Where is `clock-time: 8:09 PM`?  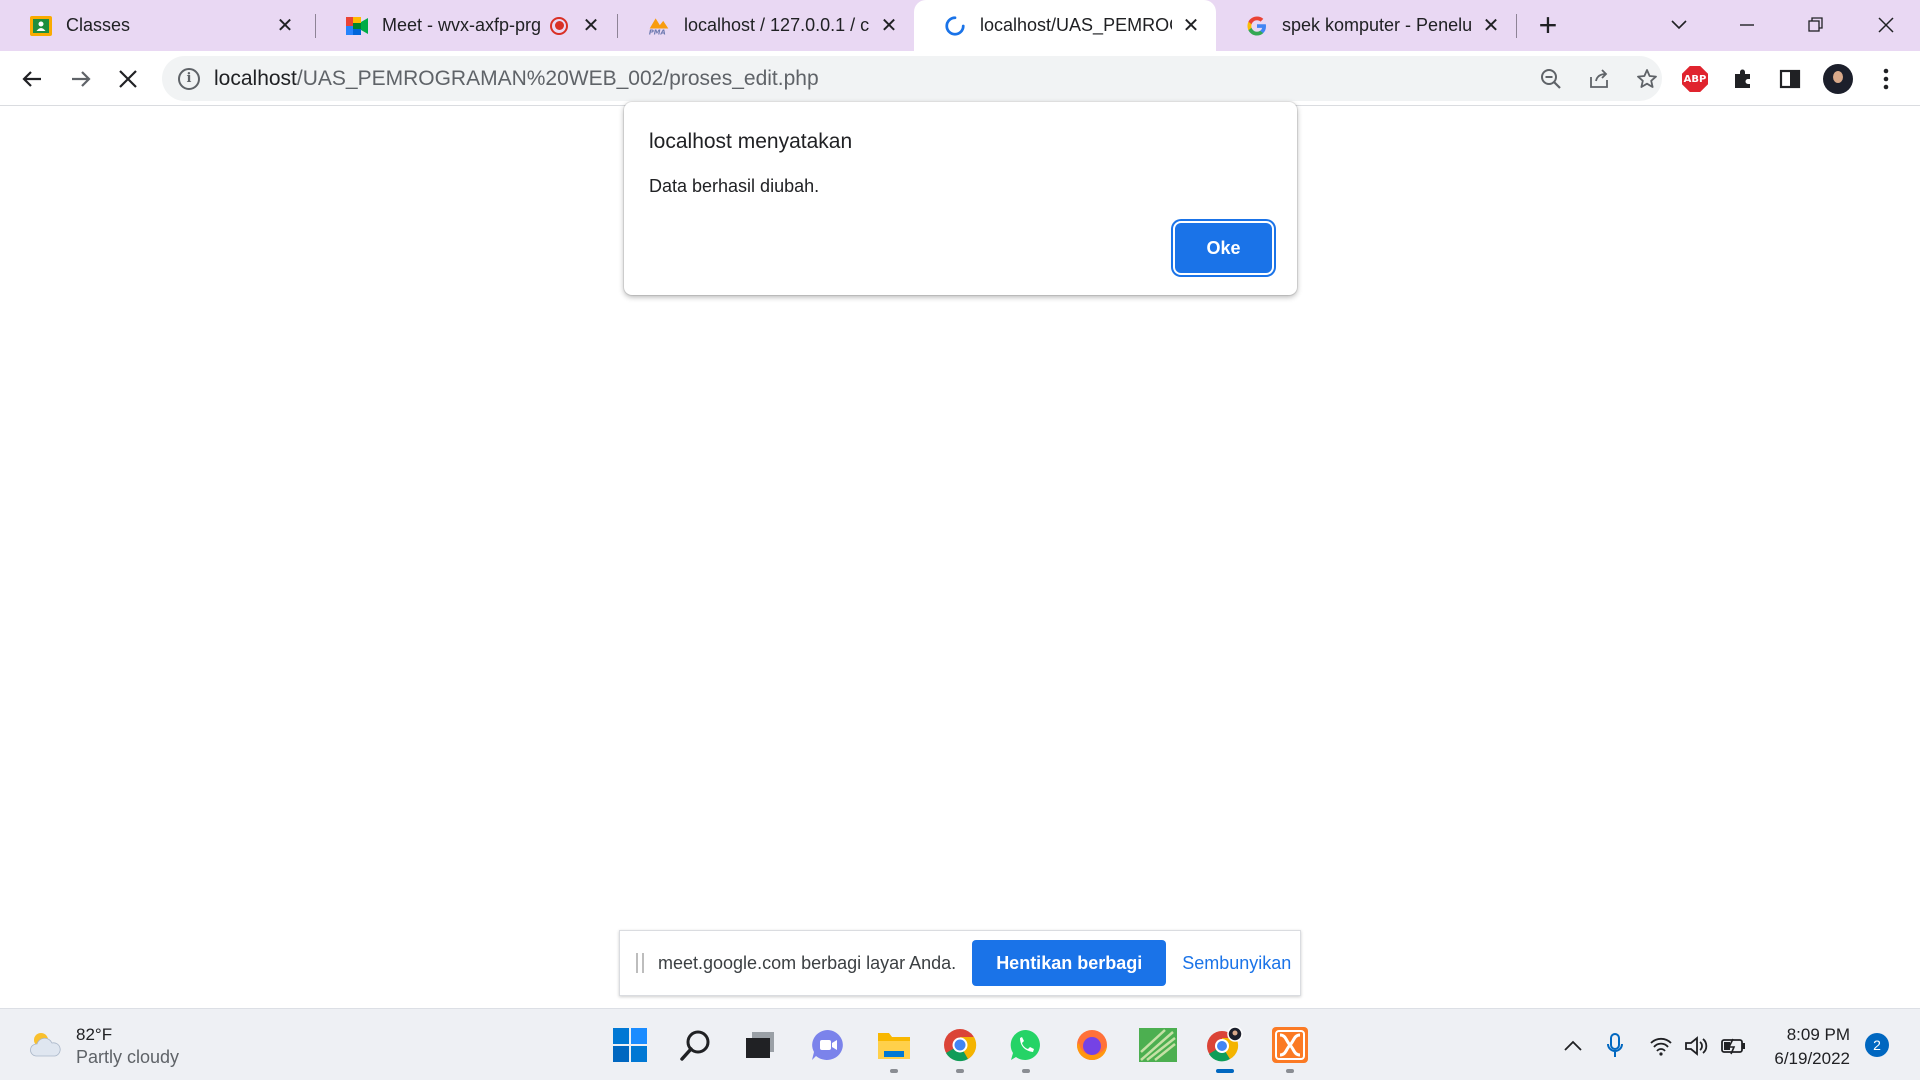
clock-time: 8:09 PM is located at coordinates (1818, 1034).